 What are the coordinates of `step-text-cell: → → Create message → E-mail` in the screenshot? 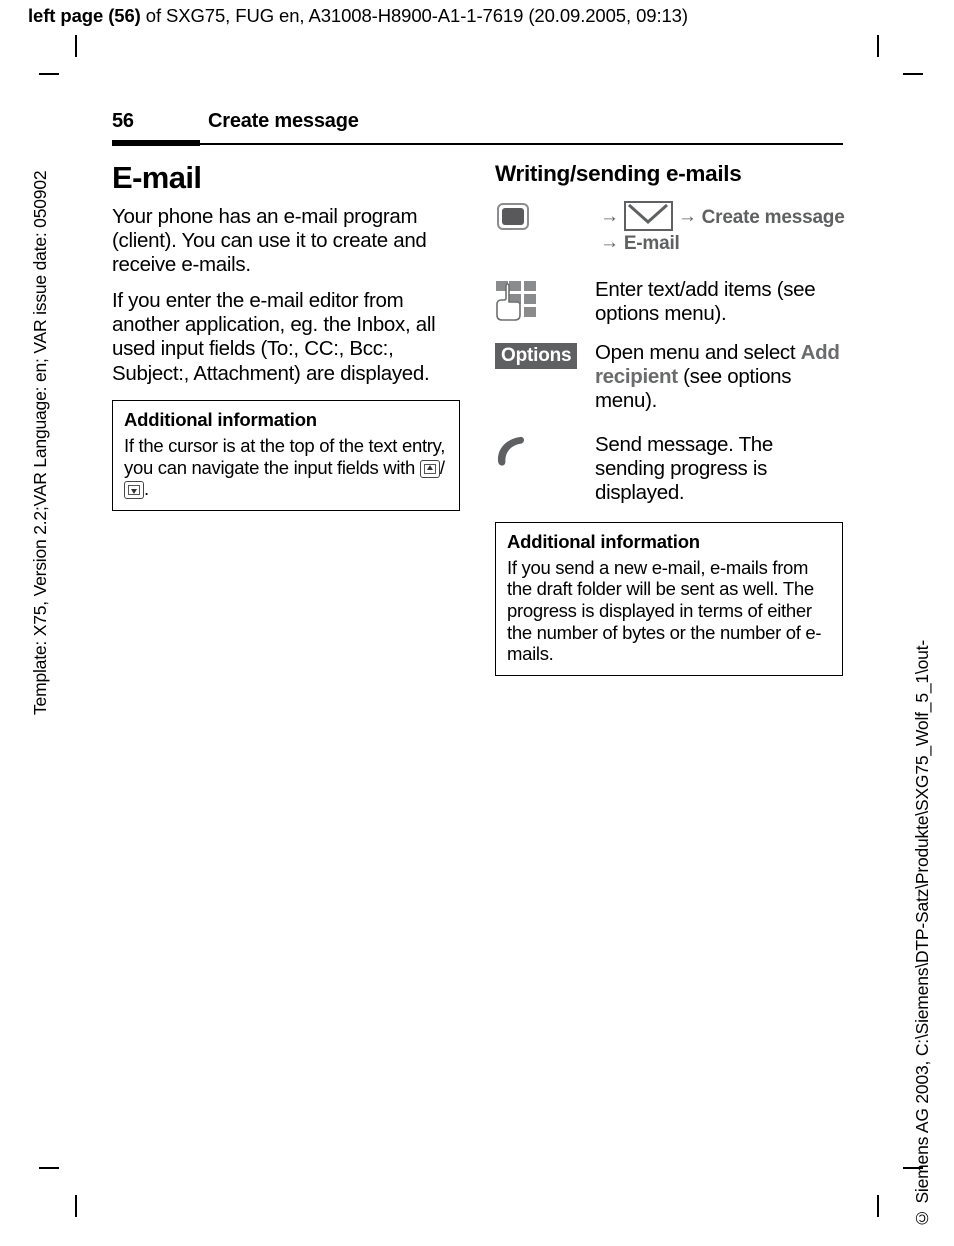 It's located at (720, 228).